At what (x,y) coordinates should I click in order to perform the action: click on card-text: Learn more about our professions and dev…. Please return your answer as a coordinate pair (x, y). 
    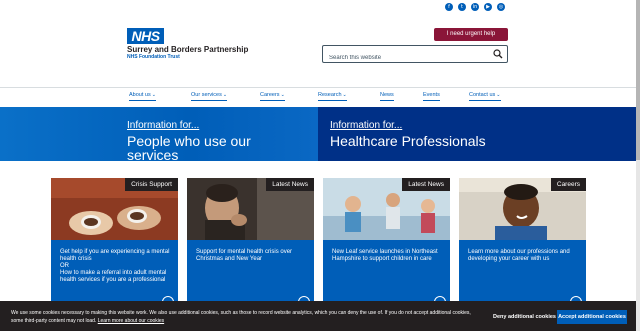
    Looking at the image, I should click on (519, 255).